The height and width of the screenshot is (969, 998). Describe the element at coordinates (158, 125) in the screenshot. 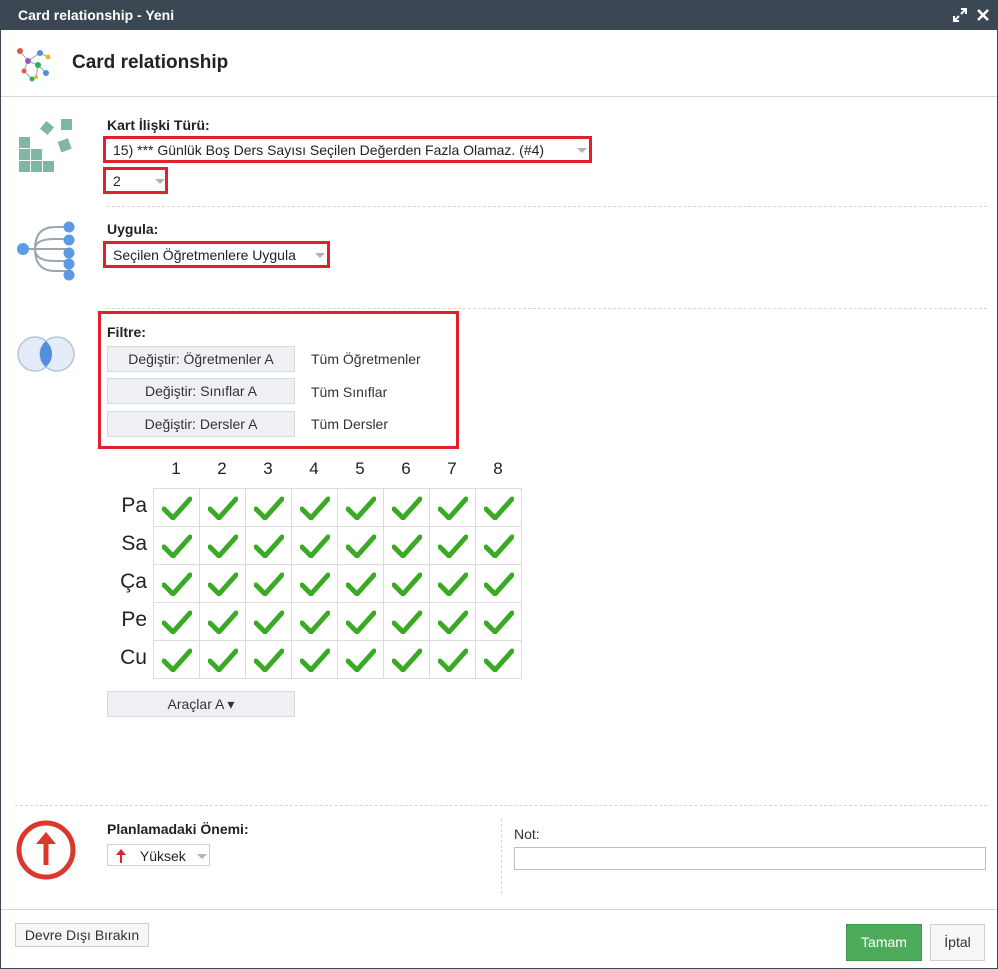

I see `relation-type-label: Kart İlişki Türü:` at that location.